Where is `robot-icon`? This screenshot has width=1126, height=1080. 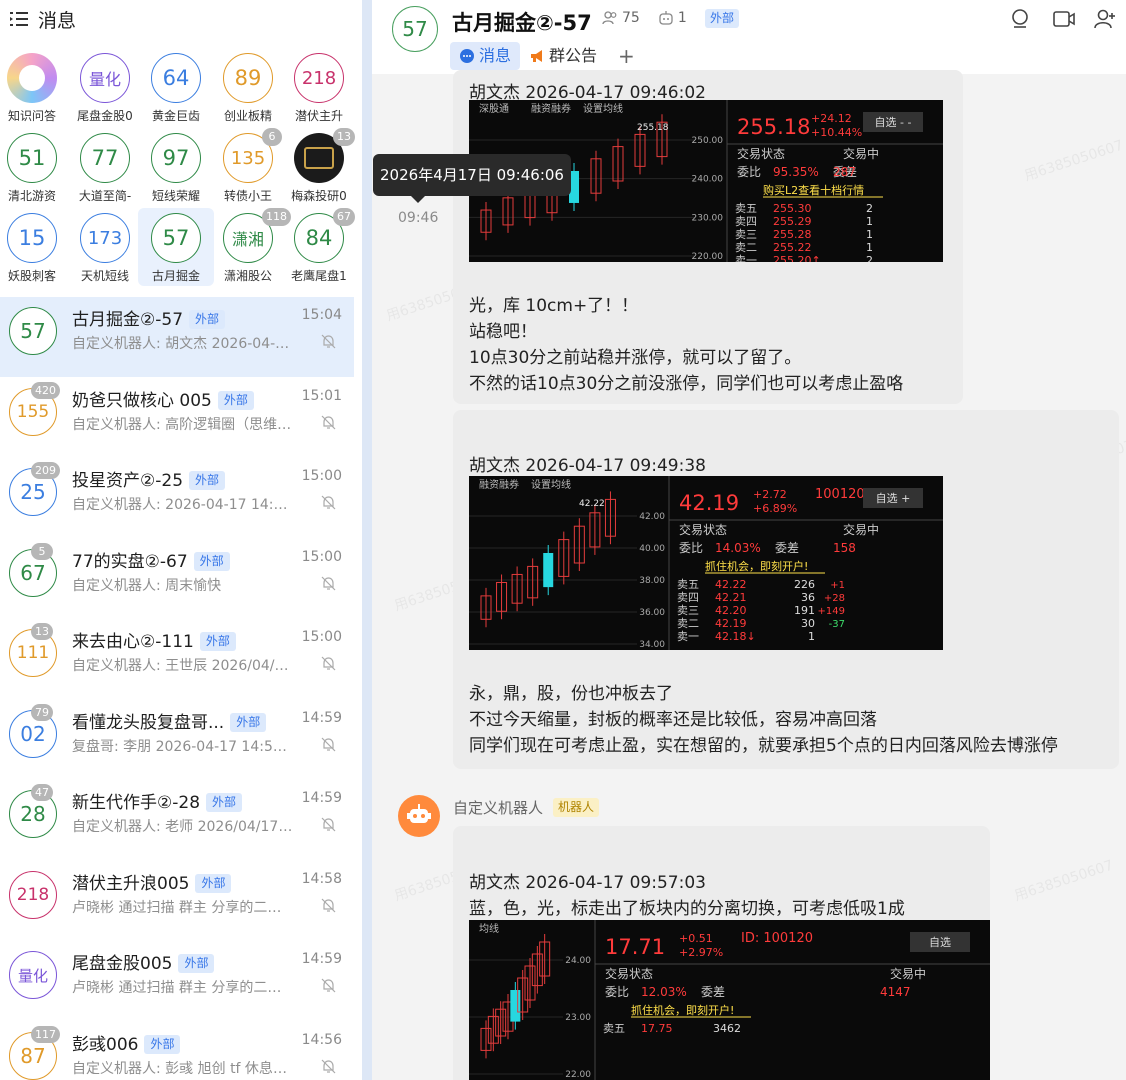 robot-icon is located at coordinates (419, 813).